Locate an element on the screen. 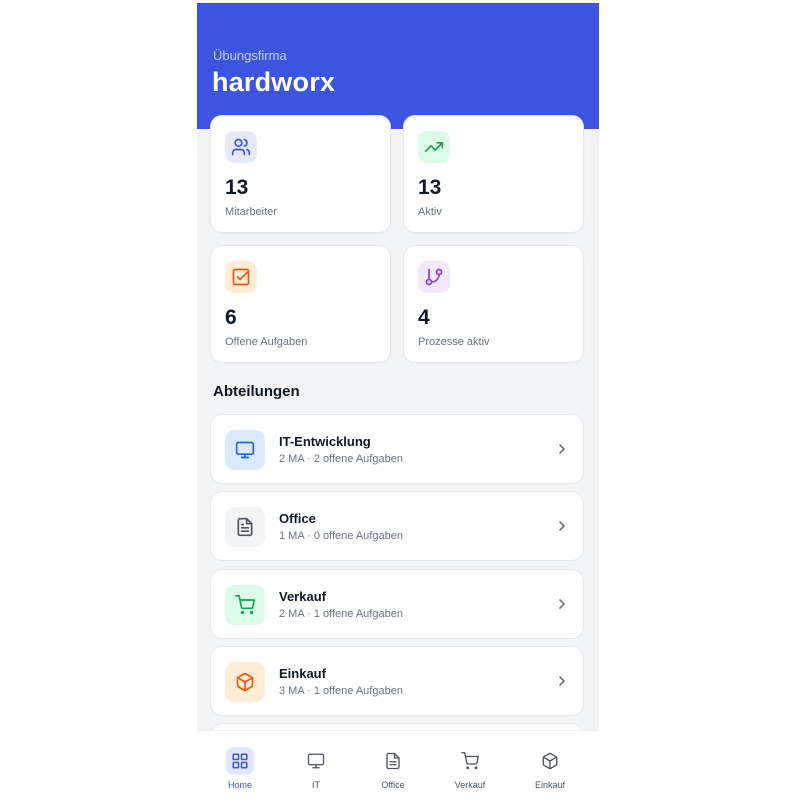 The image size is (800, 800). department-meta: 1 MA · 0 offene Aufgaben is located at coordinates (341, 536).